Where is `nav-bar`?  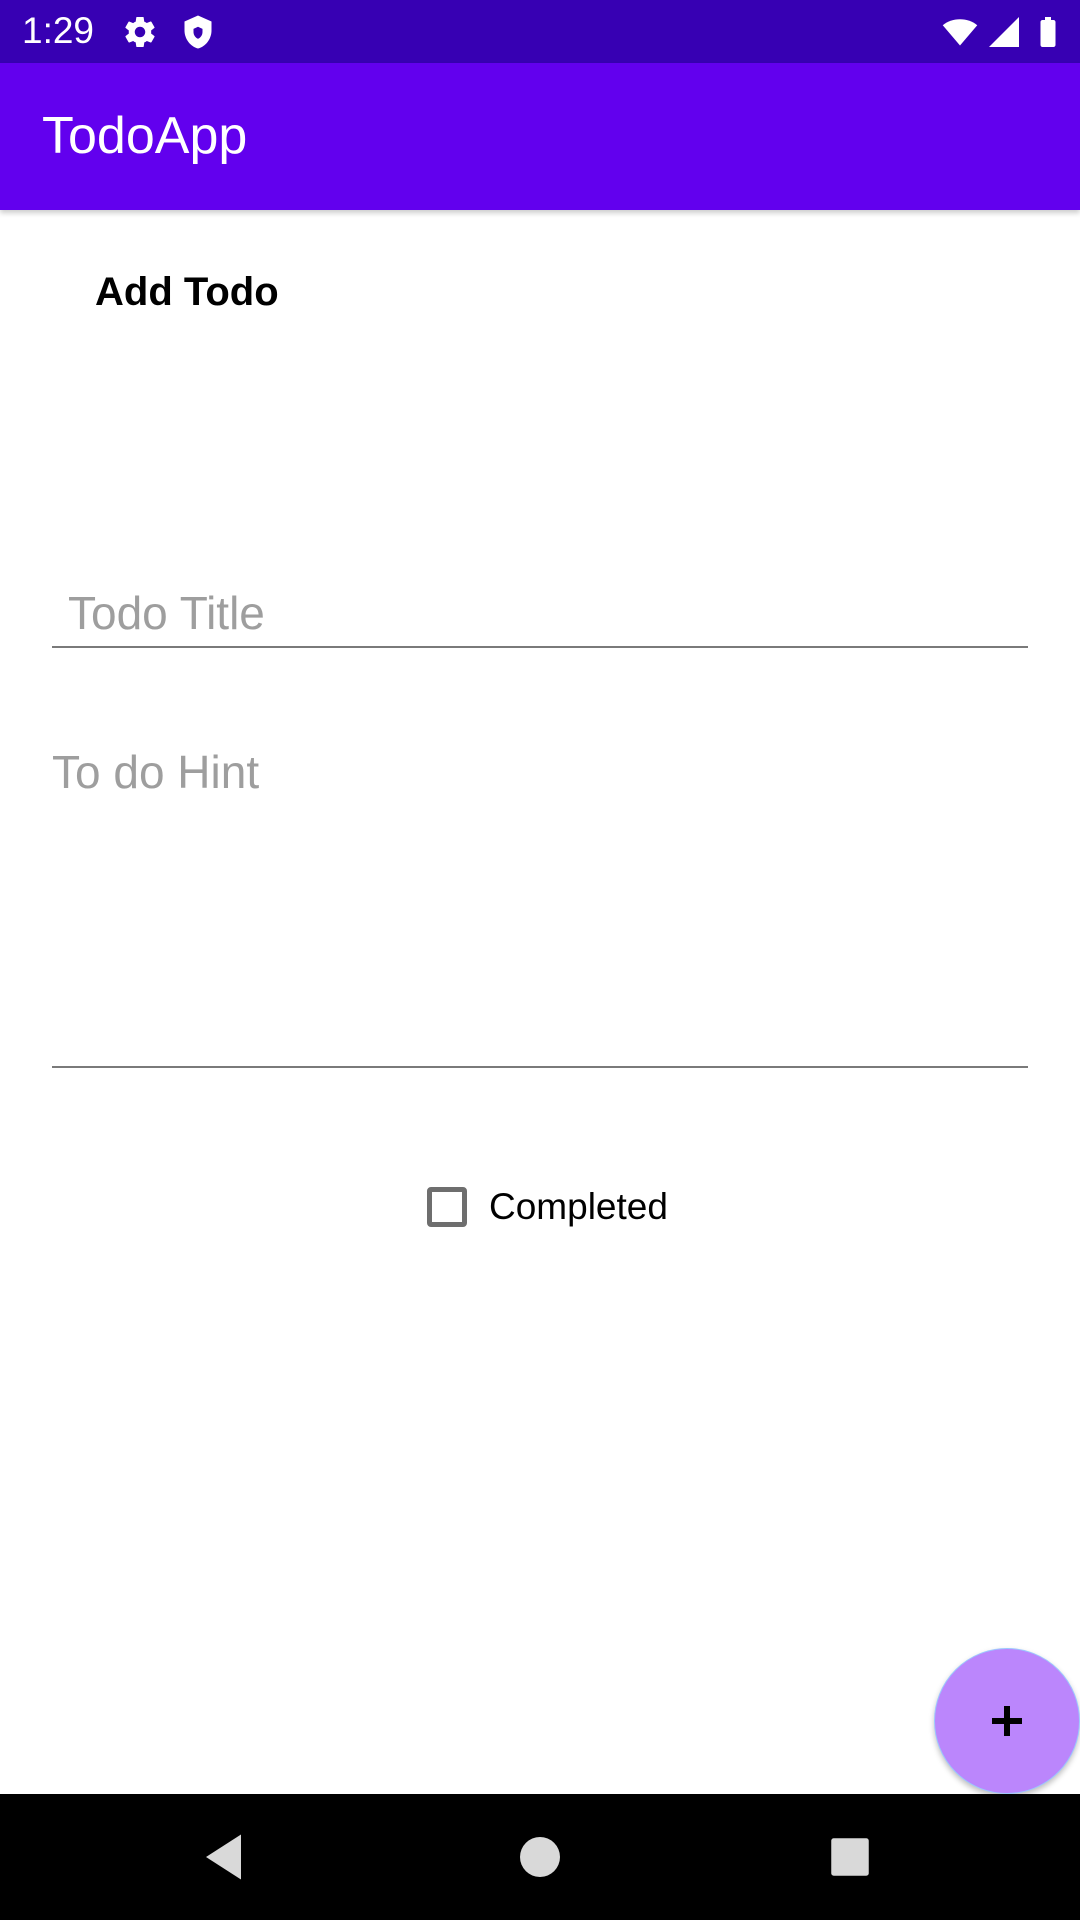 nav-bar is located at coordinates (540, 1857).